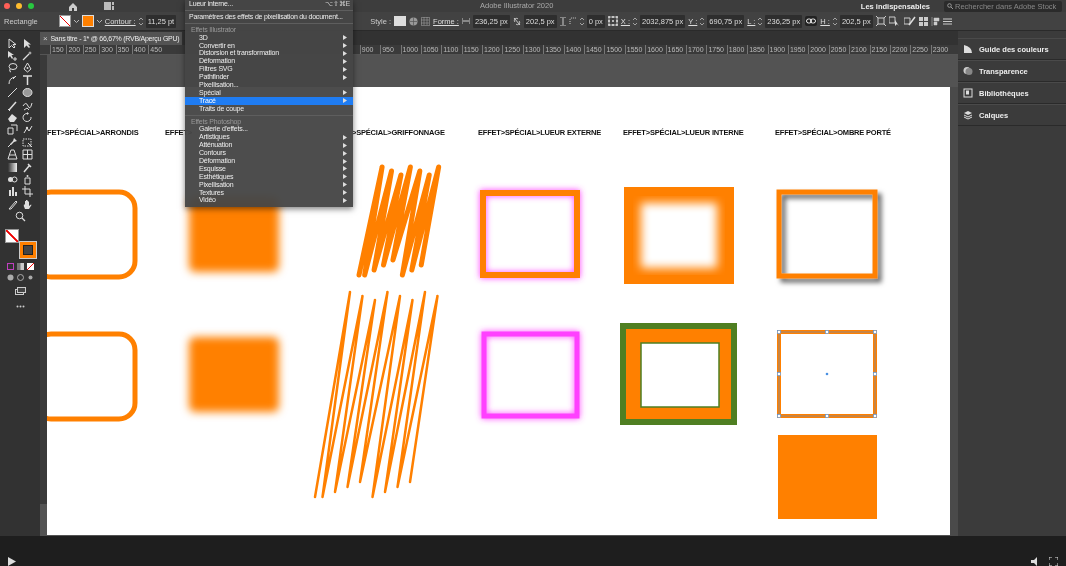 The width and height of the screenshot is (1066, 566). Describe the element at coordinates (12, 142) in the screenshot. I see `pin-icon` at that location.